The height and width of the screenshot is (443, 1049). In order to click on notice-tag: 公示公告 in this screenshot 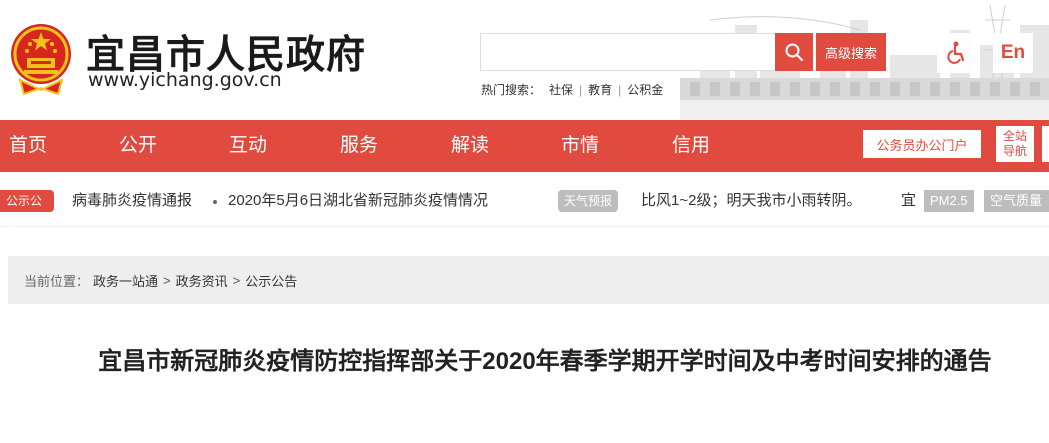, I will do `click(27, 210)`.